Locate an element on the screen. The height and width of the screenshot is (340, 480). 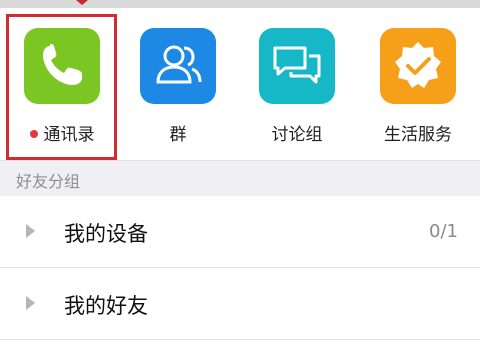
app-discussion: 讨论组 is located at coordinates (297, 86).